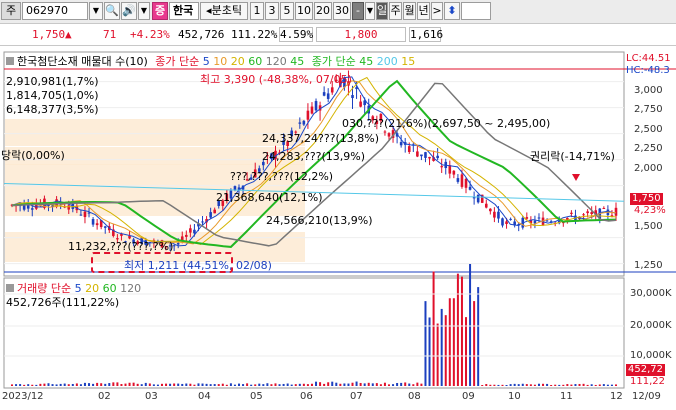 This screenshot has height=410, width=676. I want to click on unit-day-label: 일, so click(382, 10).